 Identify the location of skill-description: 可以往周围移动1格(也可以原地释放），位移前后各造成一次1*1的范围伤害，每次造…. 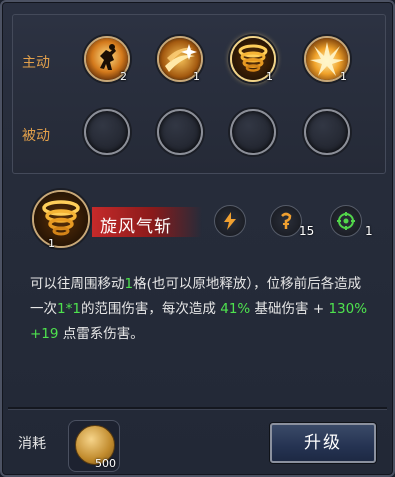
(200, 309).